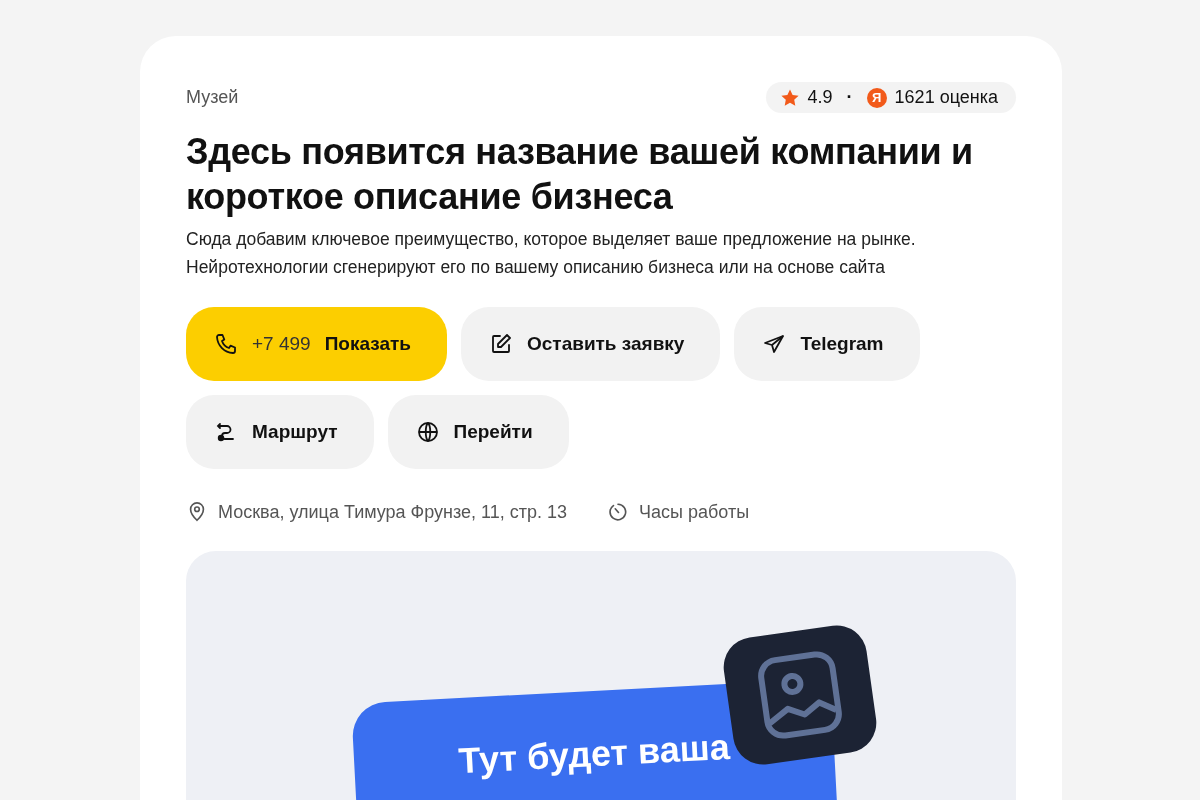 The width and height of the screenshot is (1200, 800). I want to click on paper-plane-icon, so click(774, 344).